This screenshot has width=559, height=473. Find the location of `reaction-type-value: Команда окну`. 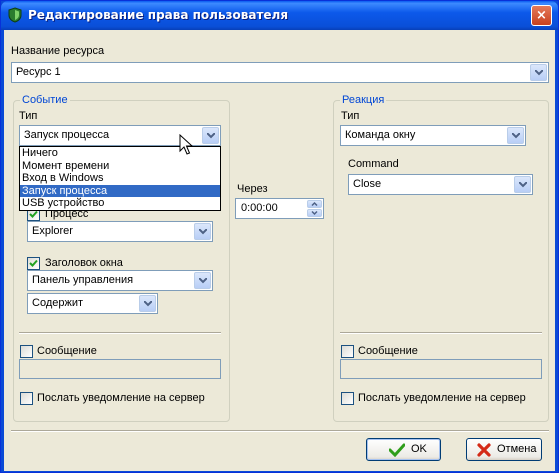

reaction-type-value: Команда окну is located at coordinates (380, 135).